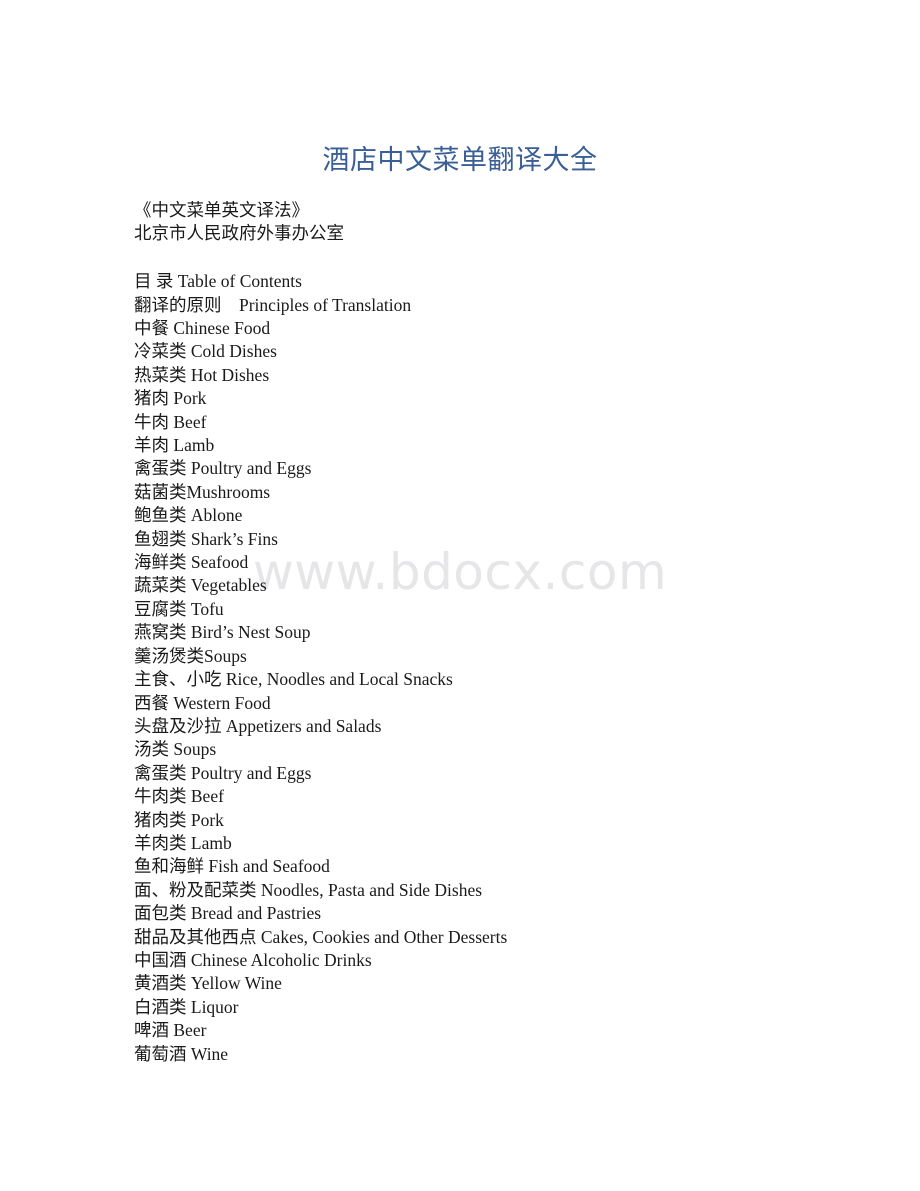 The width and height of the screenshot is (920, 1191). What do you see at coordinates (202, 328) in the screenshot?
I see `toc-item: 中餐 Chinese Food` at bounding box center [202, 328].